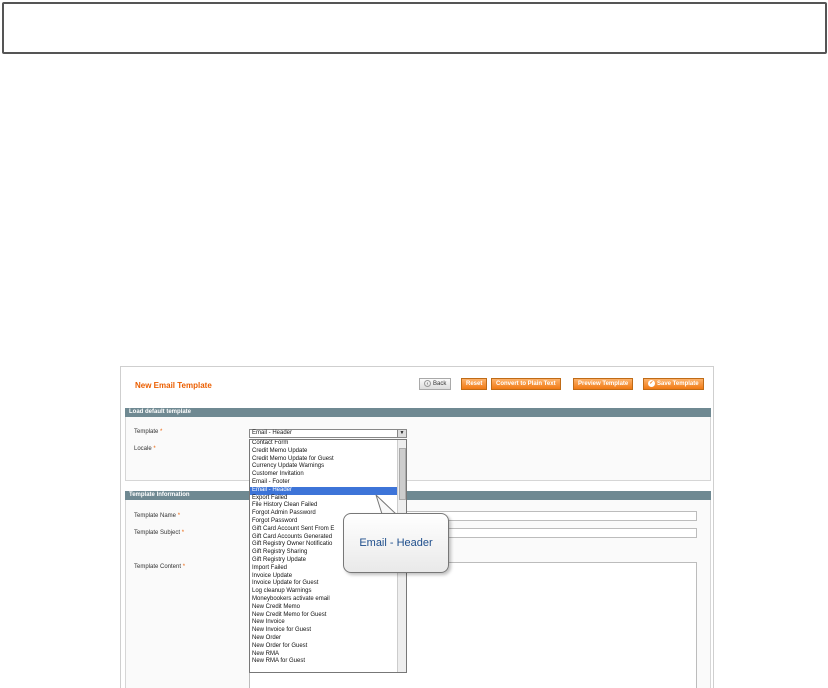 The width and height of the screenshot is (828, 688). I want to click on reset-button: Reset, so click(474, 384).